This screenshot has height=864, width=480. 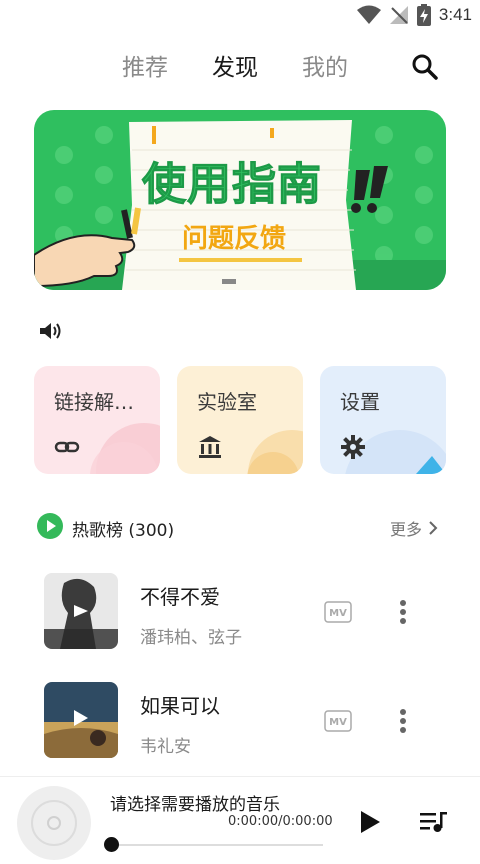 I want to click on speaker-icon, so click(x=50, y=331).